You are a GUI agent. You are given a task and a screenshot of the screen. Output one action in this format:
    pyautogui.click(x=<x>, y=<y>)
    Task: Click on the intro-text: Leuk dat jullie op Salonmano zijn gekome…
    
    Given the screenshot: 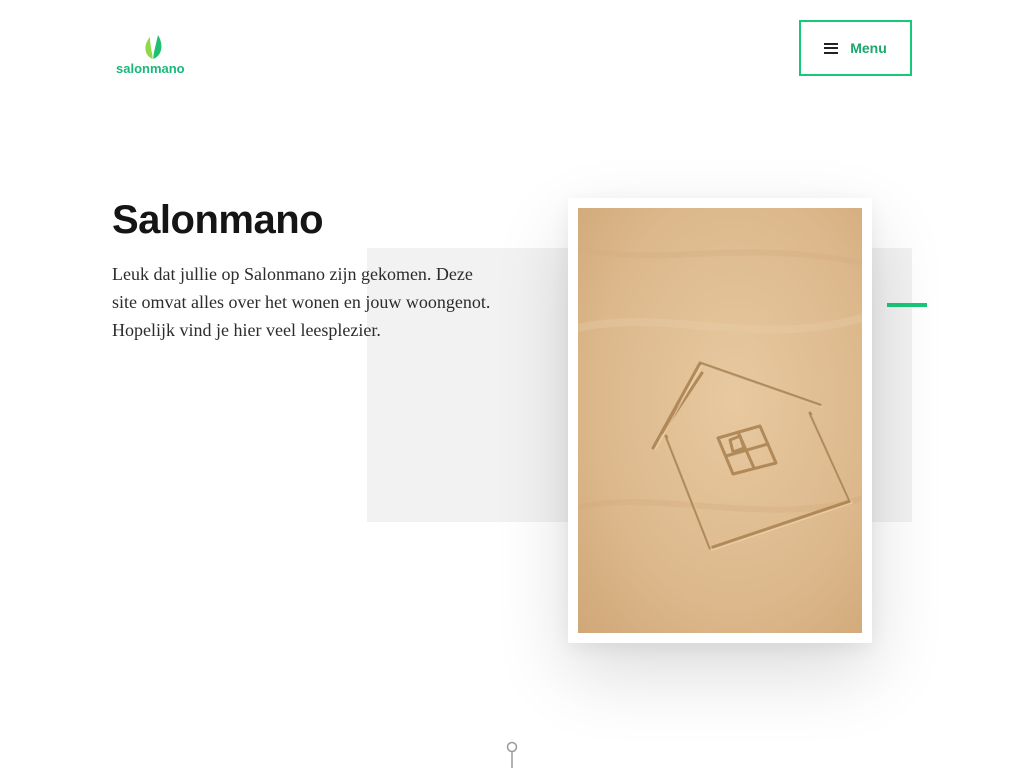 What is the action you would take?
    pyautogui.click(x=301, y=302)
    